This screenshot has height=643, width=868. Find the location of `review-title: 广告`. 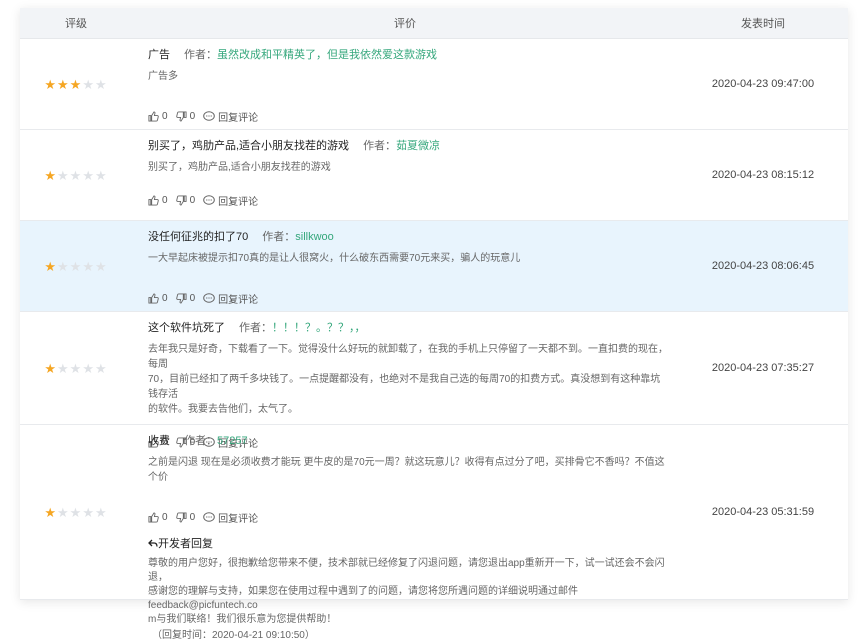

review-title: 广告 is located at coordinates (159, 55).